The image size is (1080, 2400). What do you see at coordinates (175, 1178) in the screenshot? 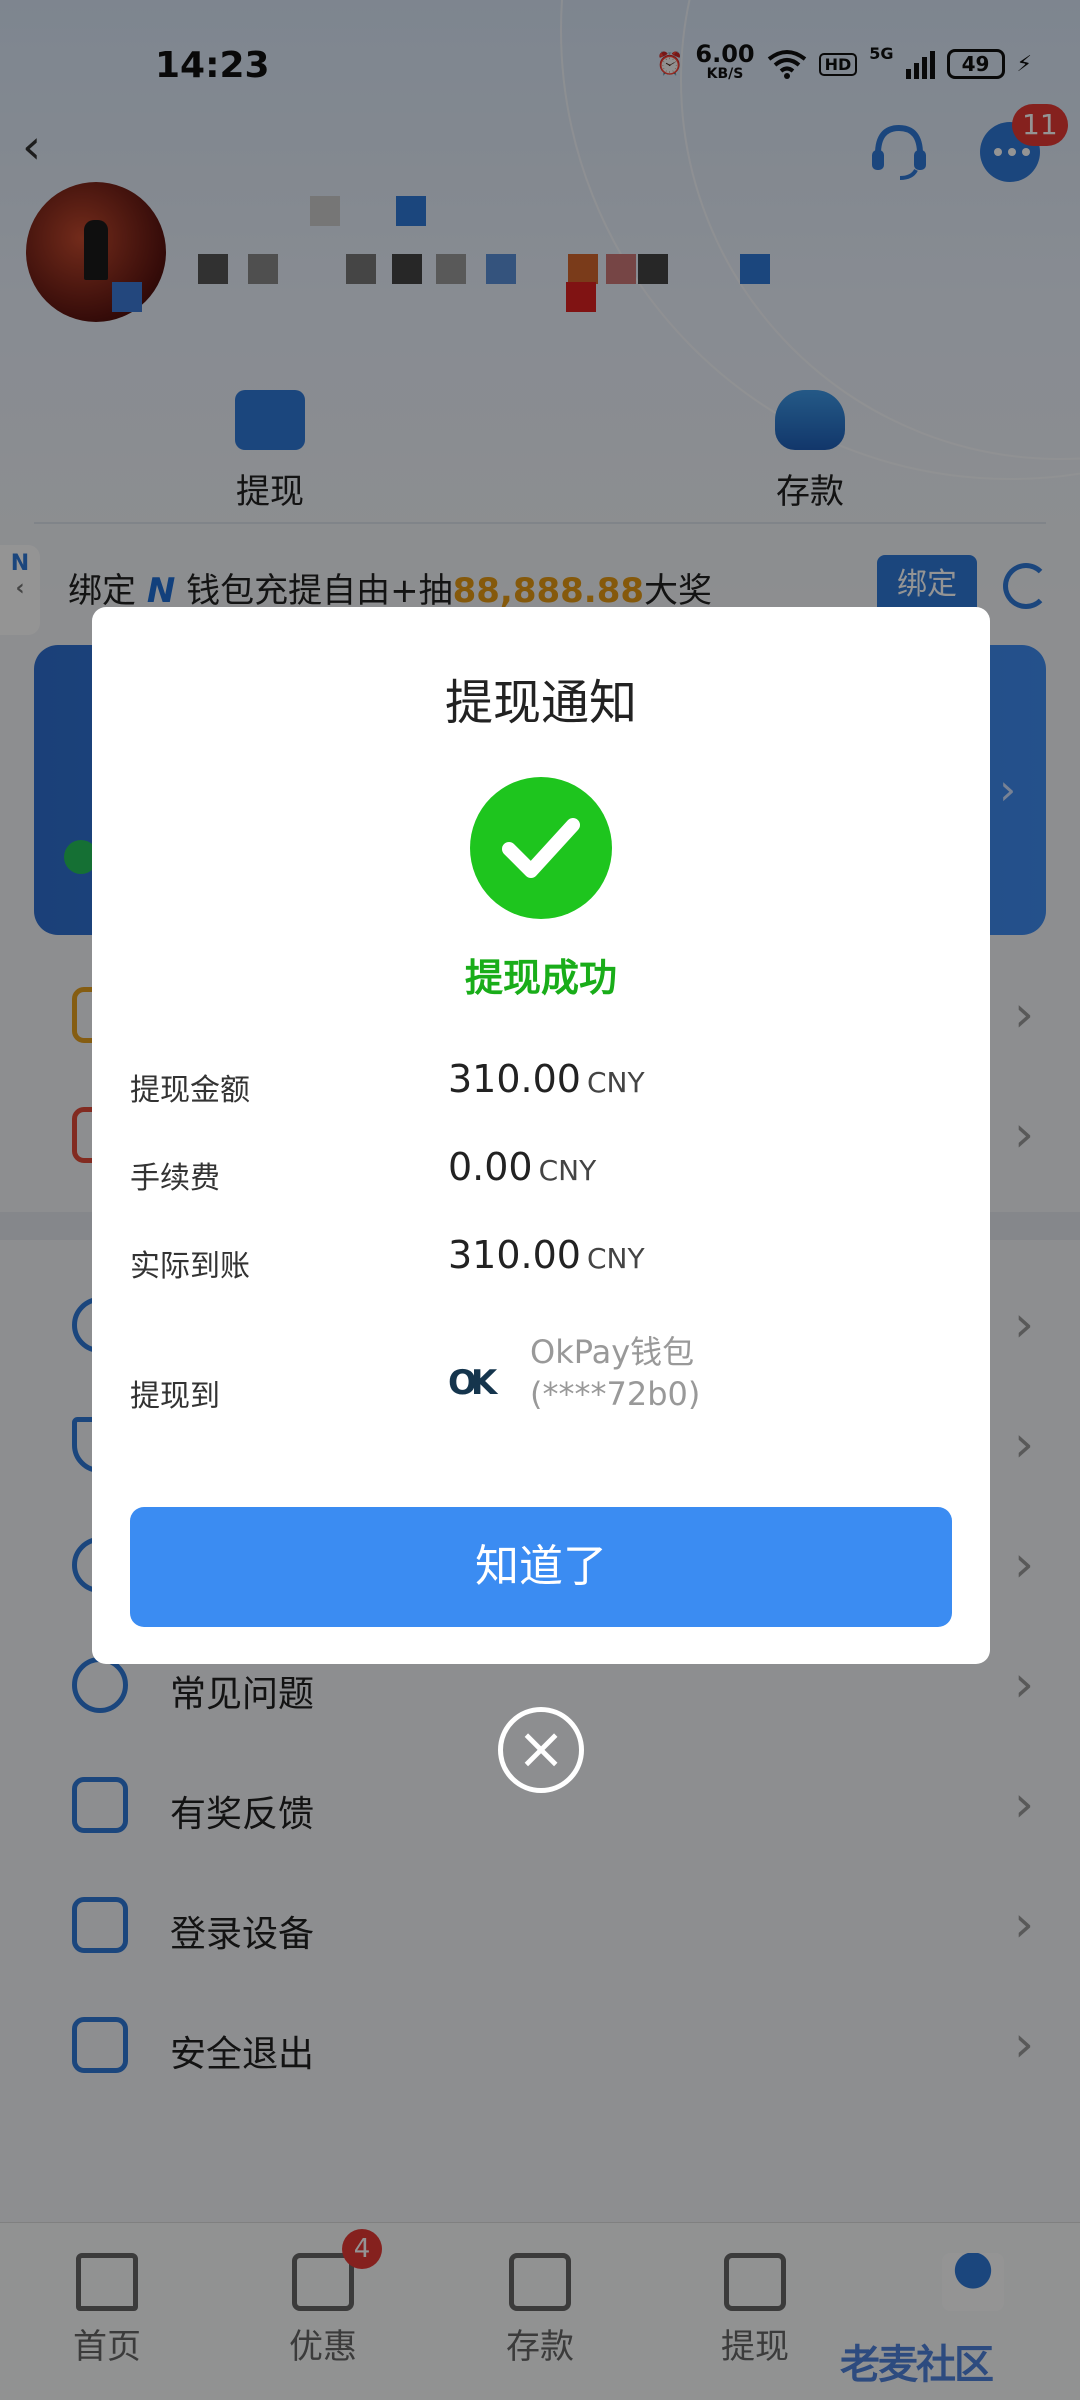
I see `row-key: 手续费` at bounding box center [175, 1178].